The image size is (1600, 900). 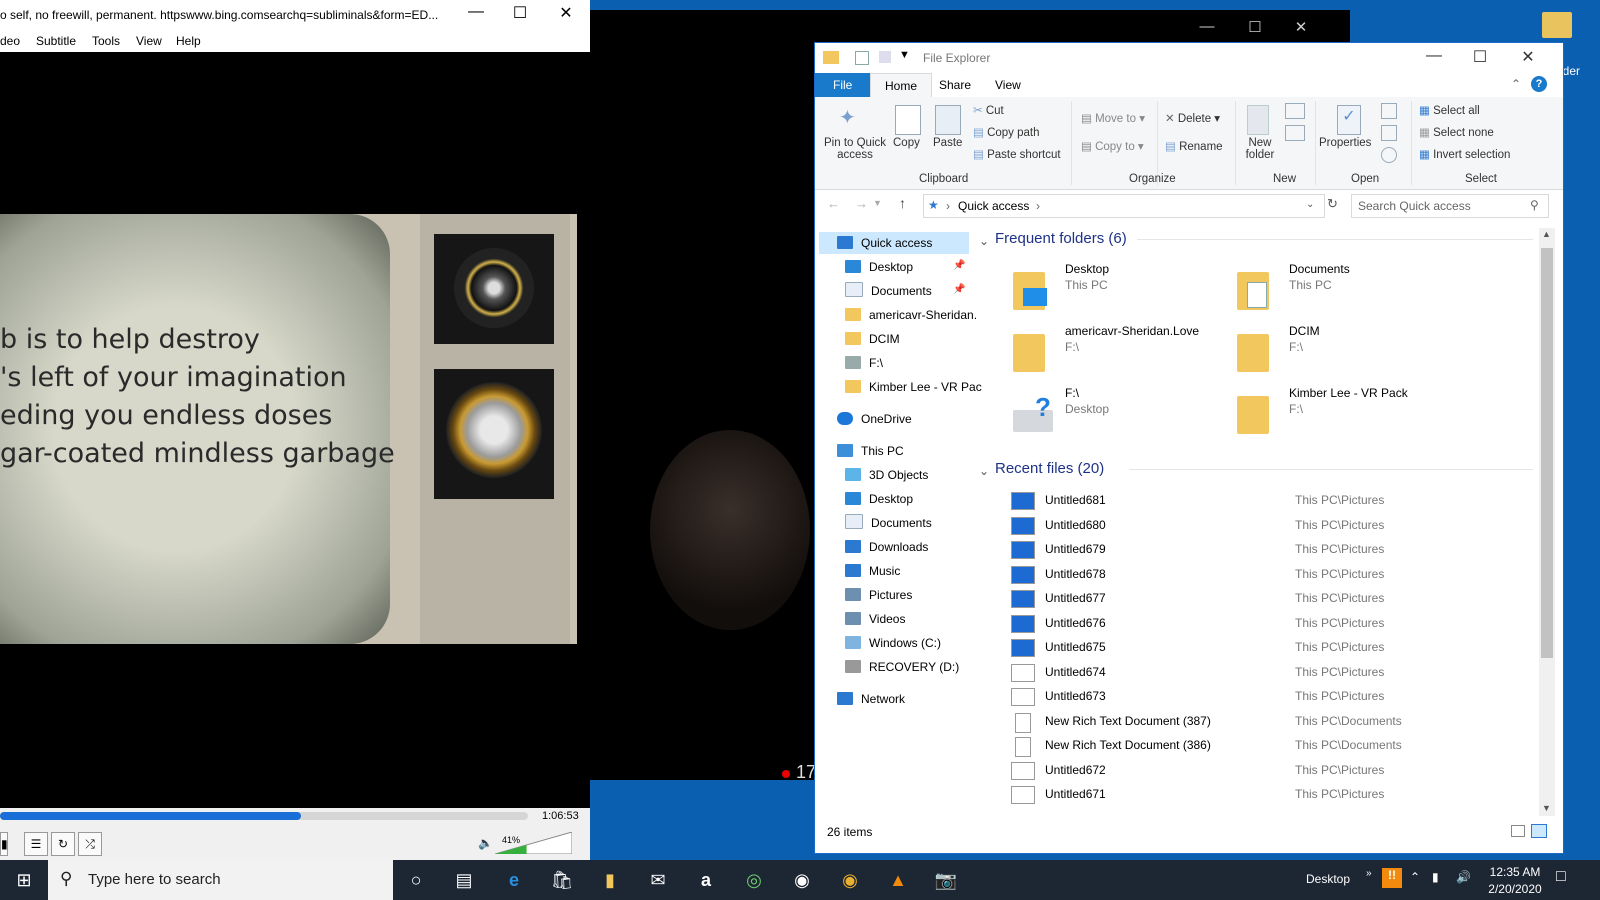 What do you see at coordinates (1539, 831) in the screenshot?
I see `large-icons-view-icon` at bounding box center [1539, 831].